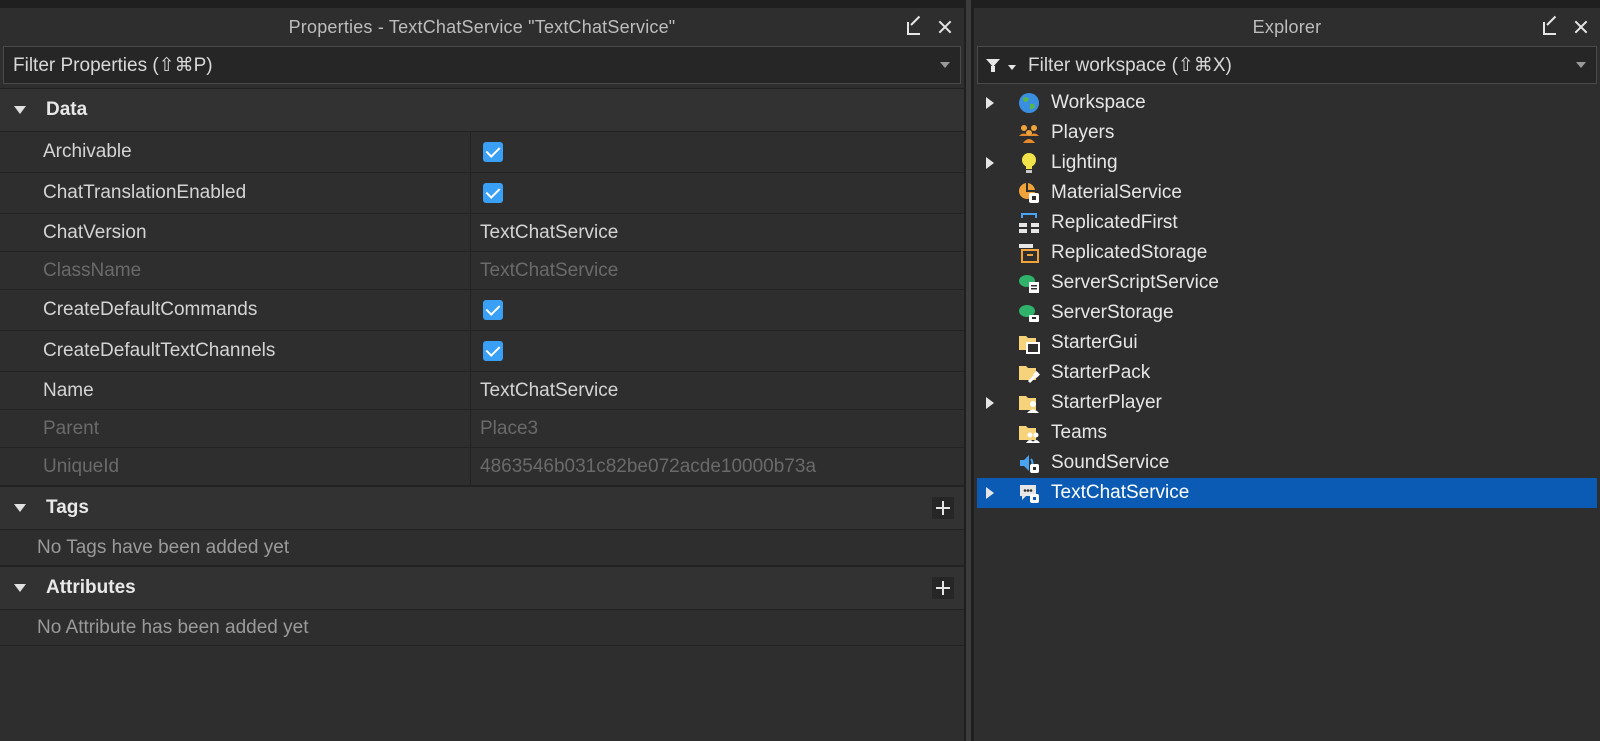 The width and height of the screenshot is (1600, 741). Describe the element at coordinates (113, 65) in the screenshot. I see `filter-properties-placeholder: Filter Properties (⇧⌘P)` at that location.